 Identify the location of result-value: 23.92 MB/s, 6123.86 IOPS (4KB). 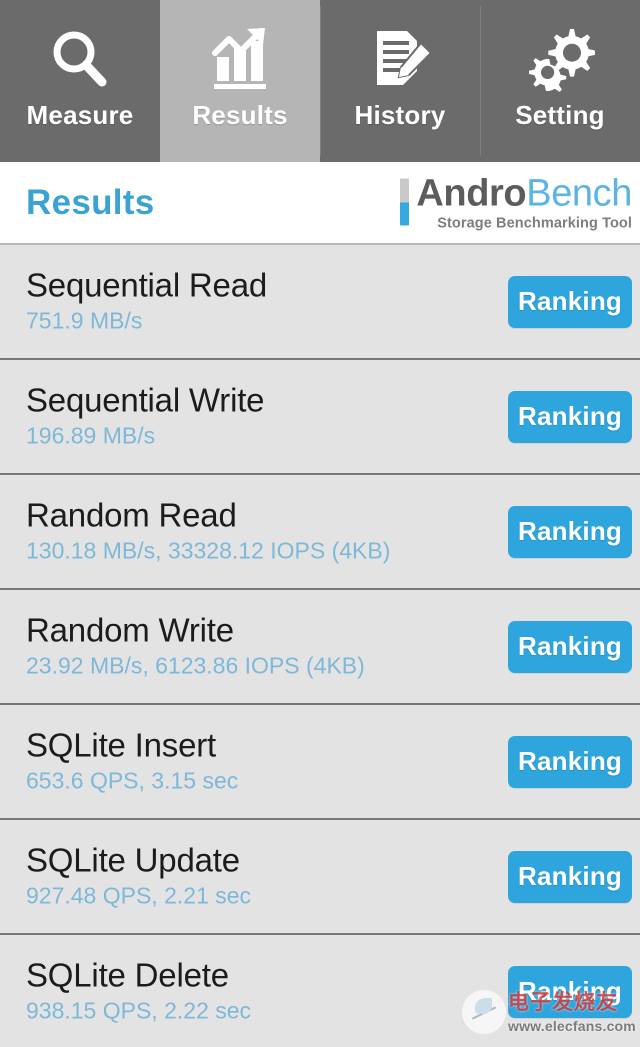
(195, 666).